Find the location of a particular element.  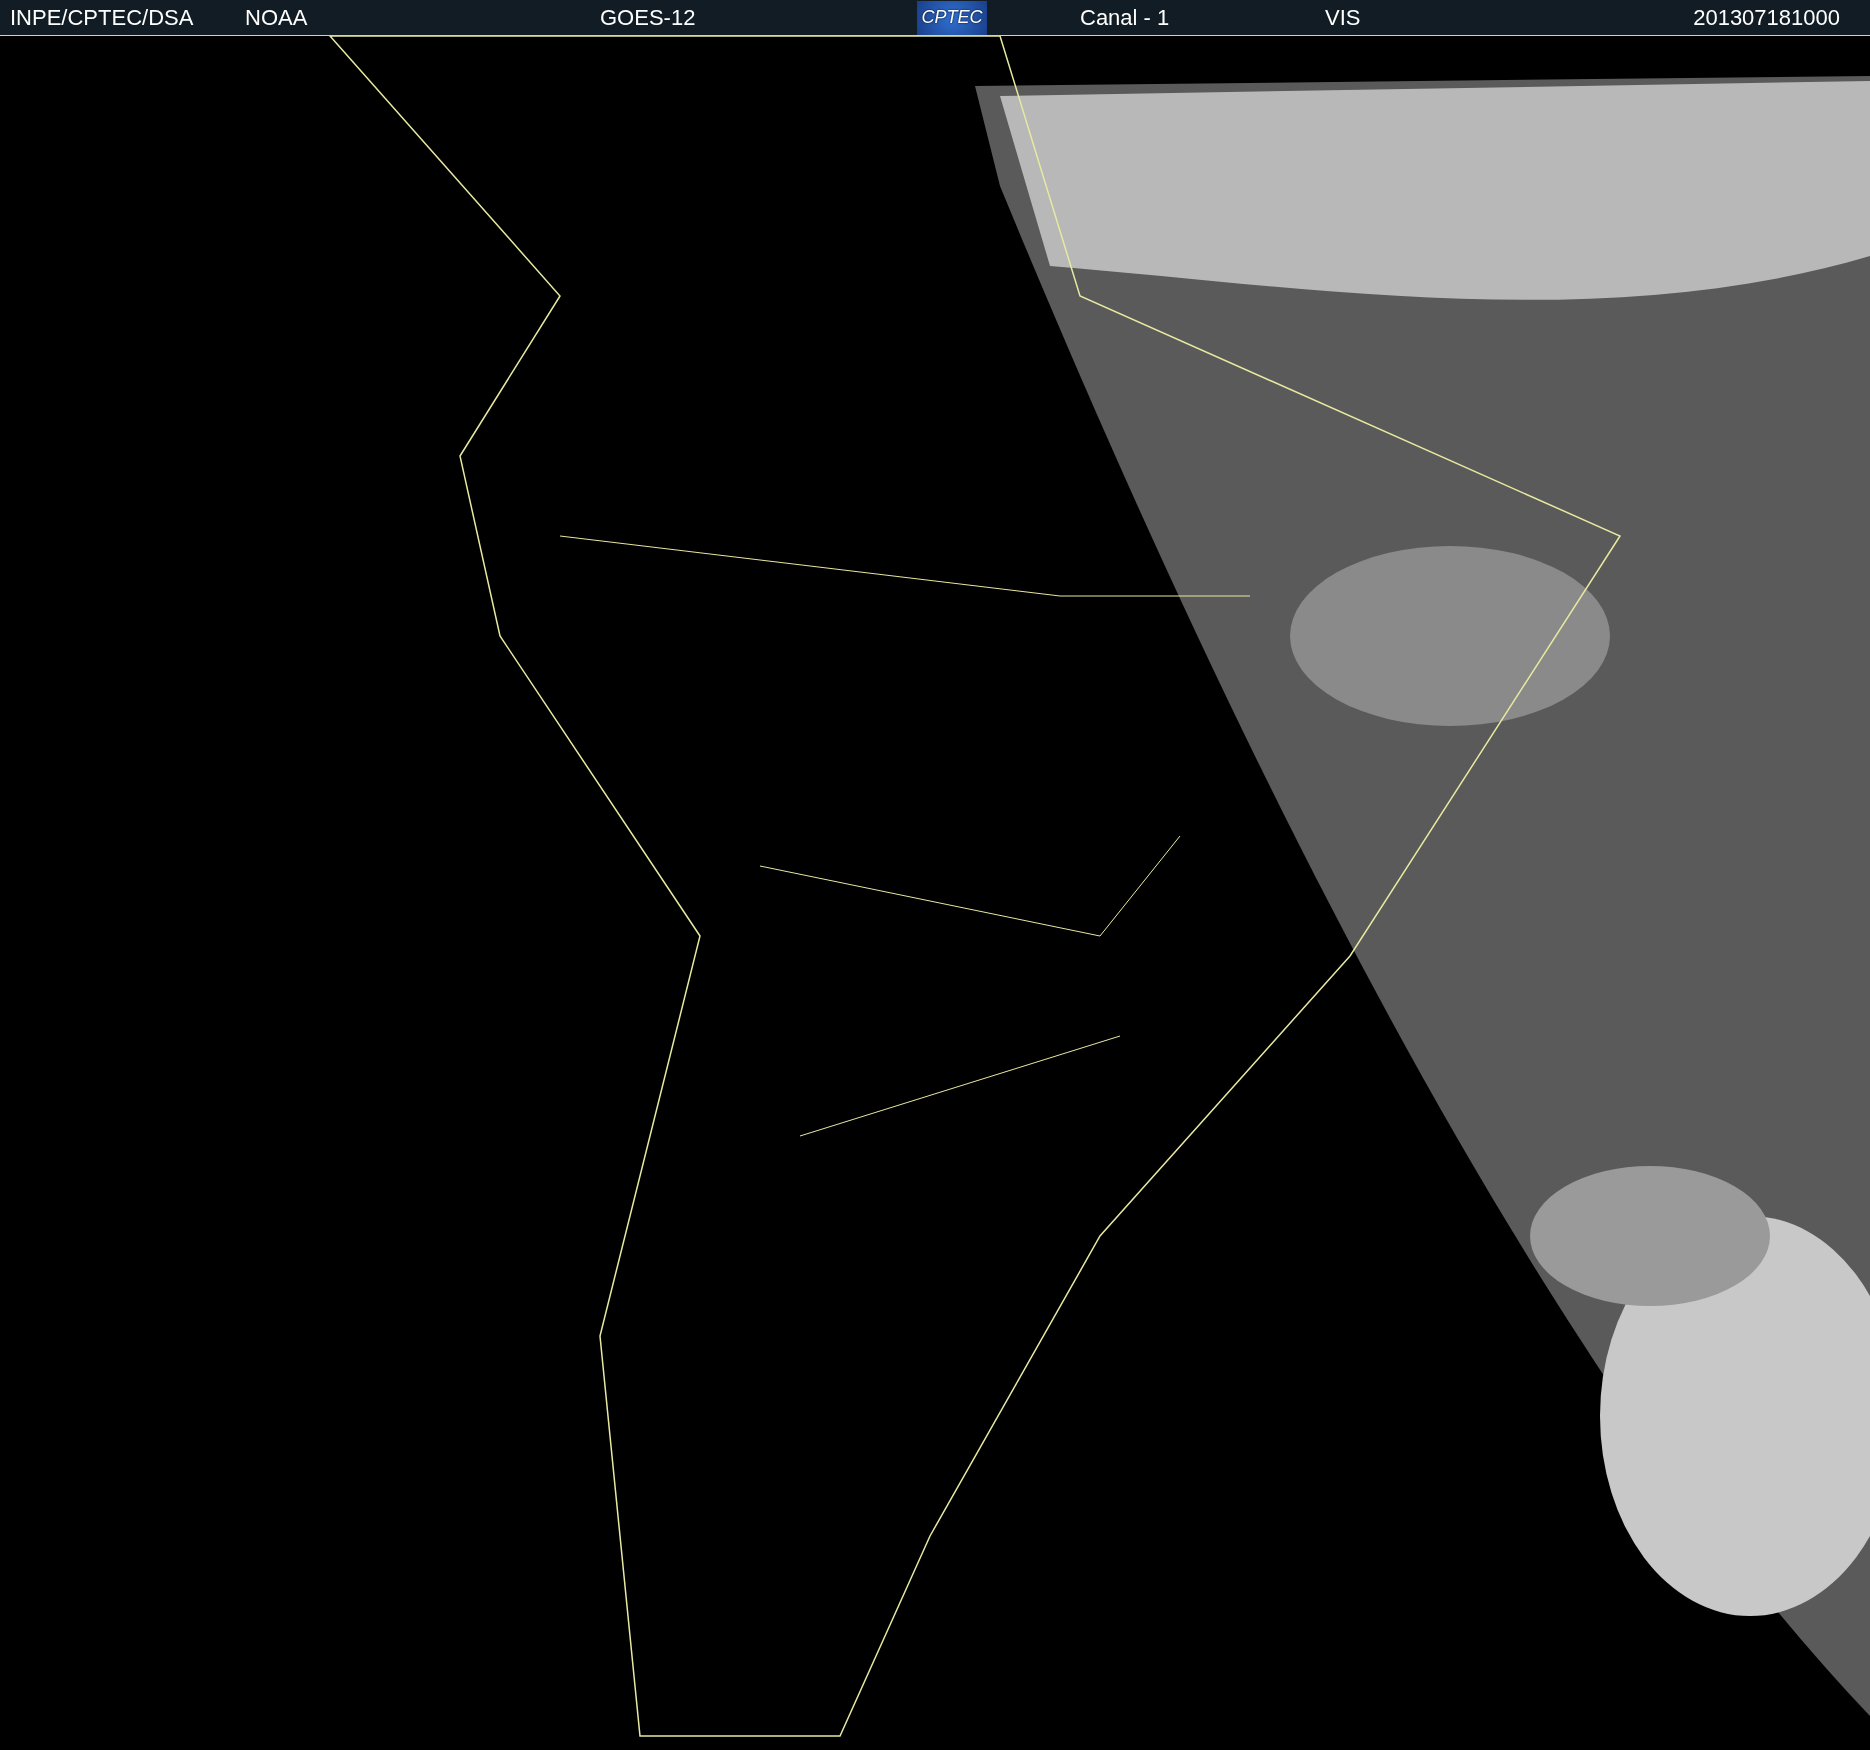

source-label: INPE/CPTEC/DSA is located at coordinates (102, 18).